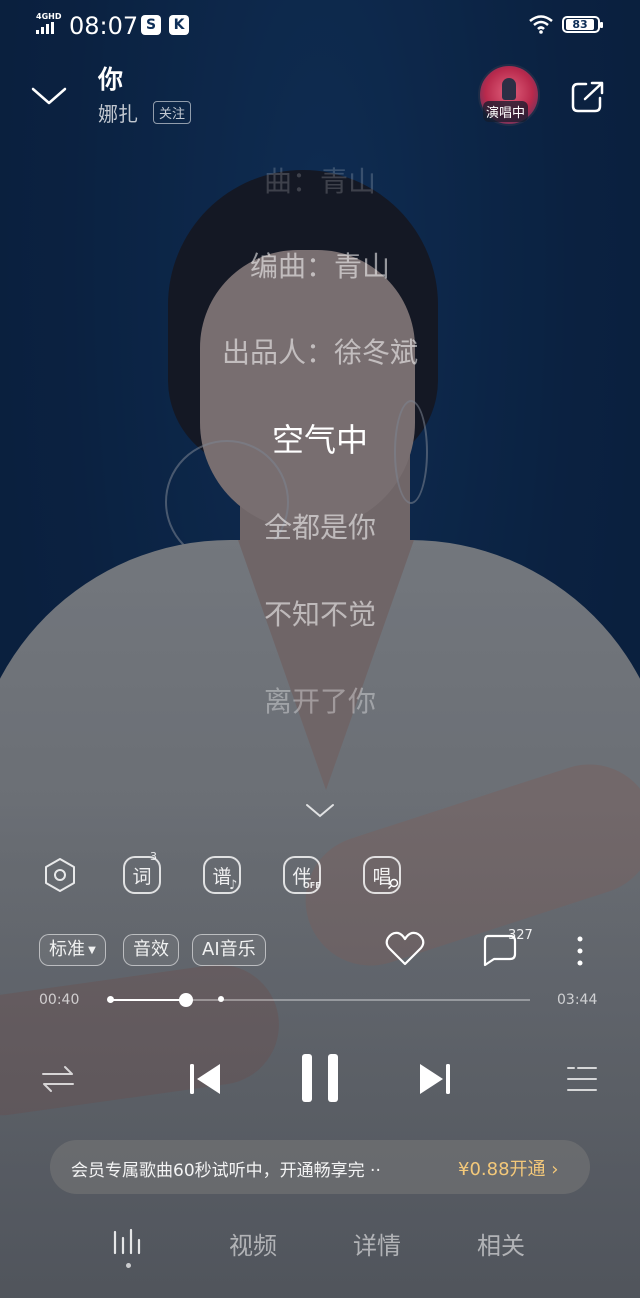 Image resolution: width=640 pixels, height=1298 pixels. What do you see at coordinates (320, 811) in the screenshot?
I see `chevron-down-icon` at bounding box center [320, 811].